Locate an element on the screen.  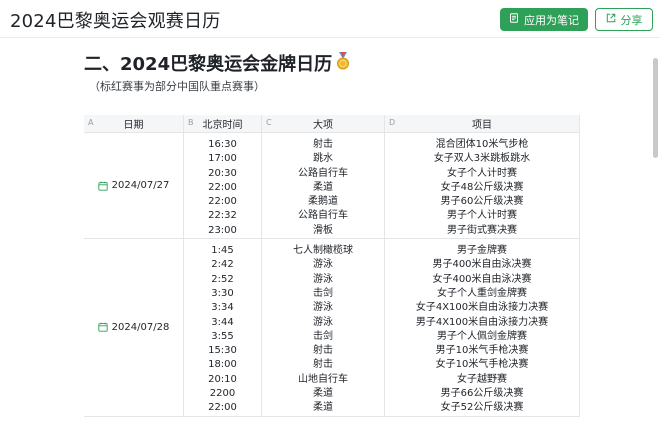
time-cell: 1:45 is located at coordinates (223, 251).